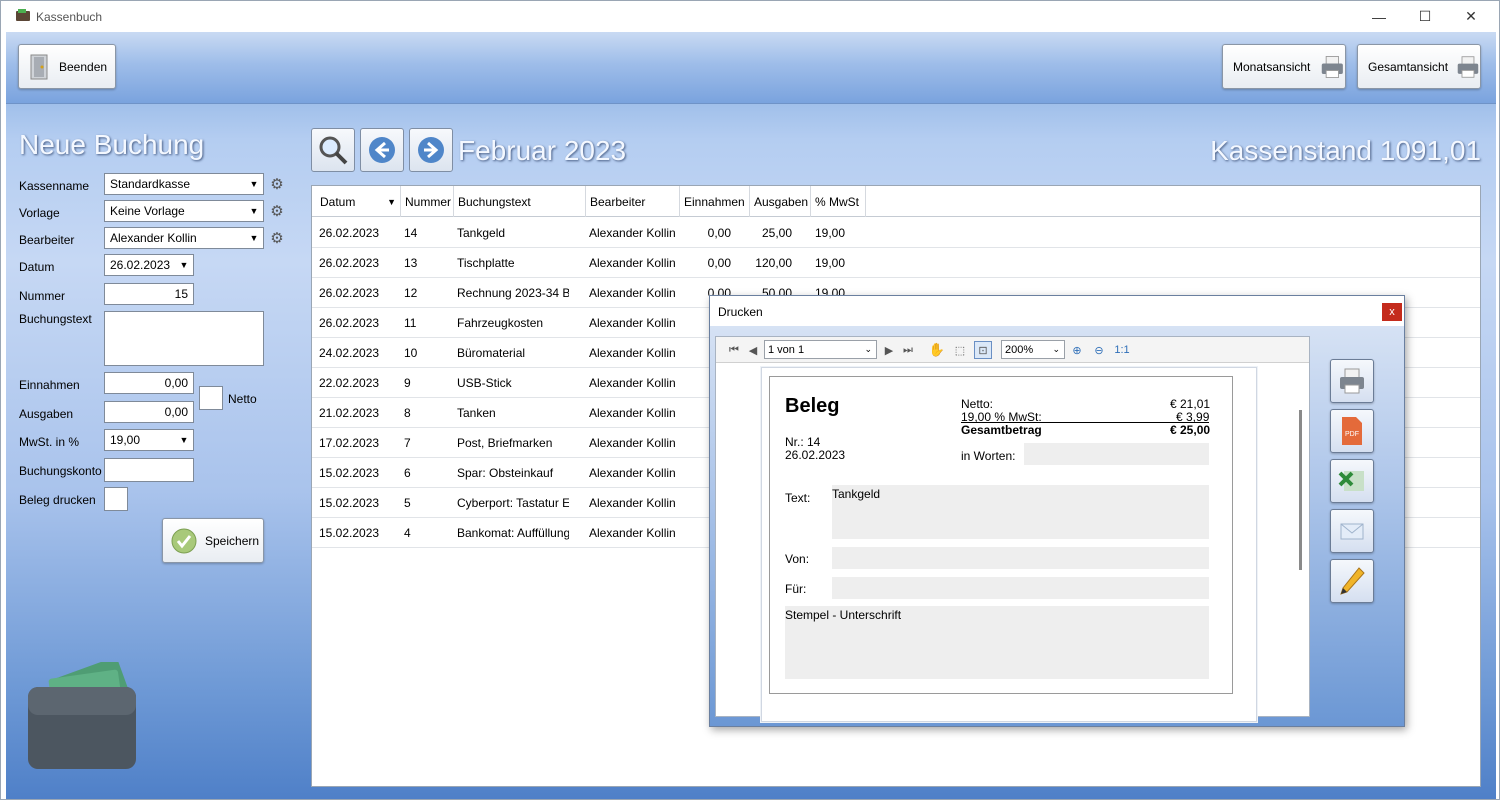 This screenshot has height=800, width=1500. What do you see at coordinates (1116, 454) in the screenshot?
I see `words-box` at bounding box center [1116, 454].